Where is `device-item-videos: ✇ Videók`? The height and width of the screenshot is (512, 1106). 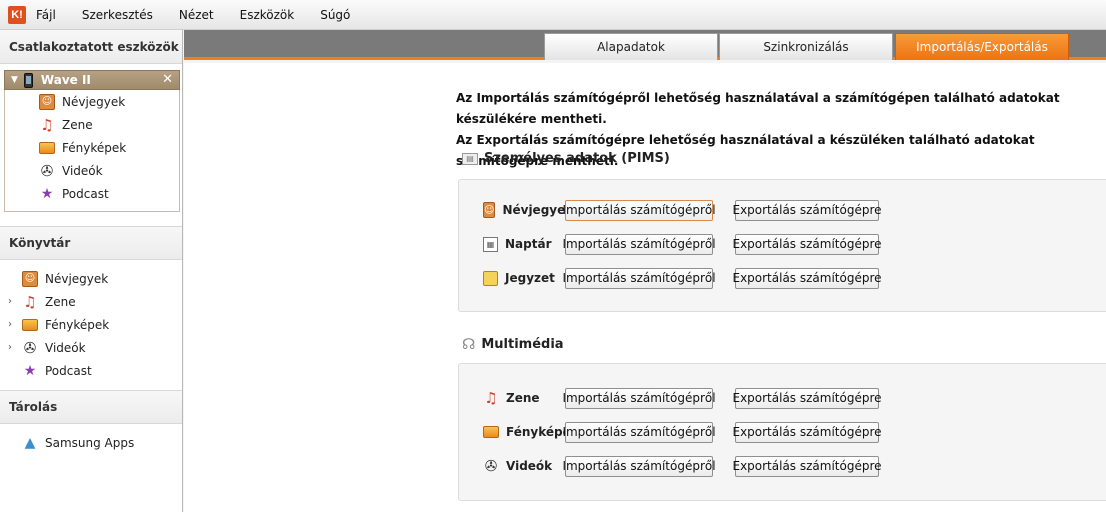
device-item-videos: ✇ Videók is located at coordinates (92, 170).